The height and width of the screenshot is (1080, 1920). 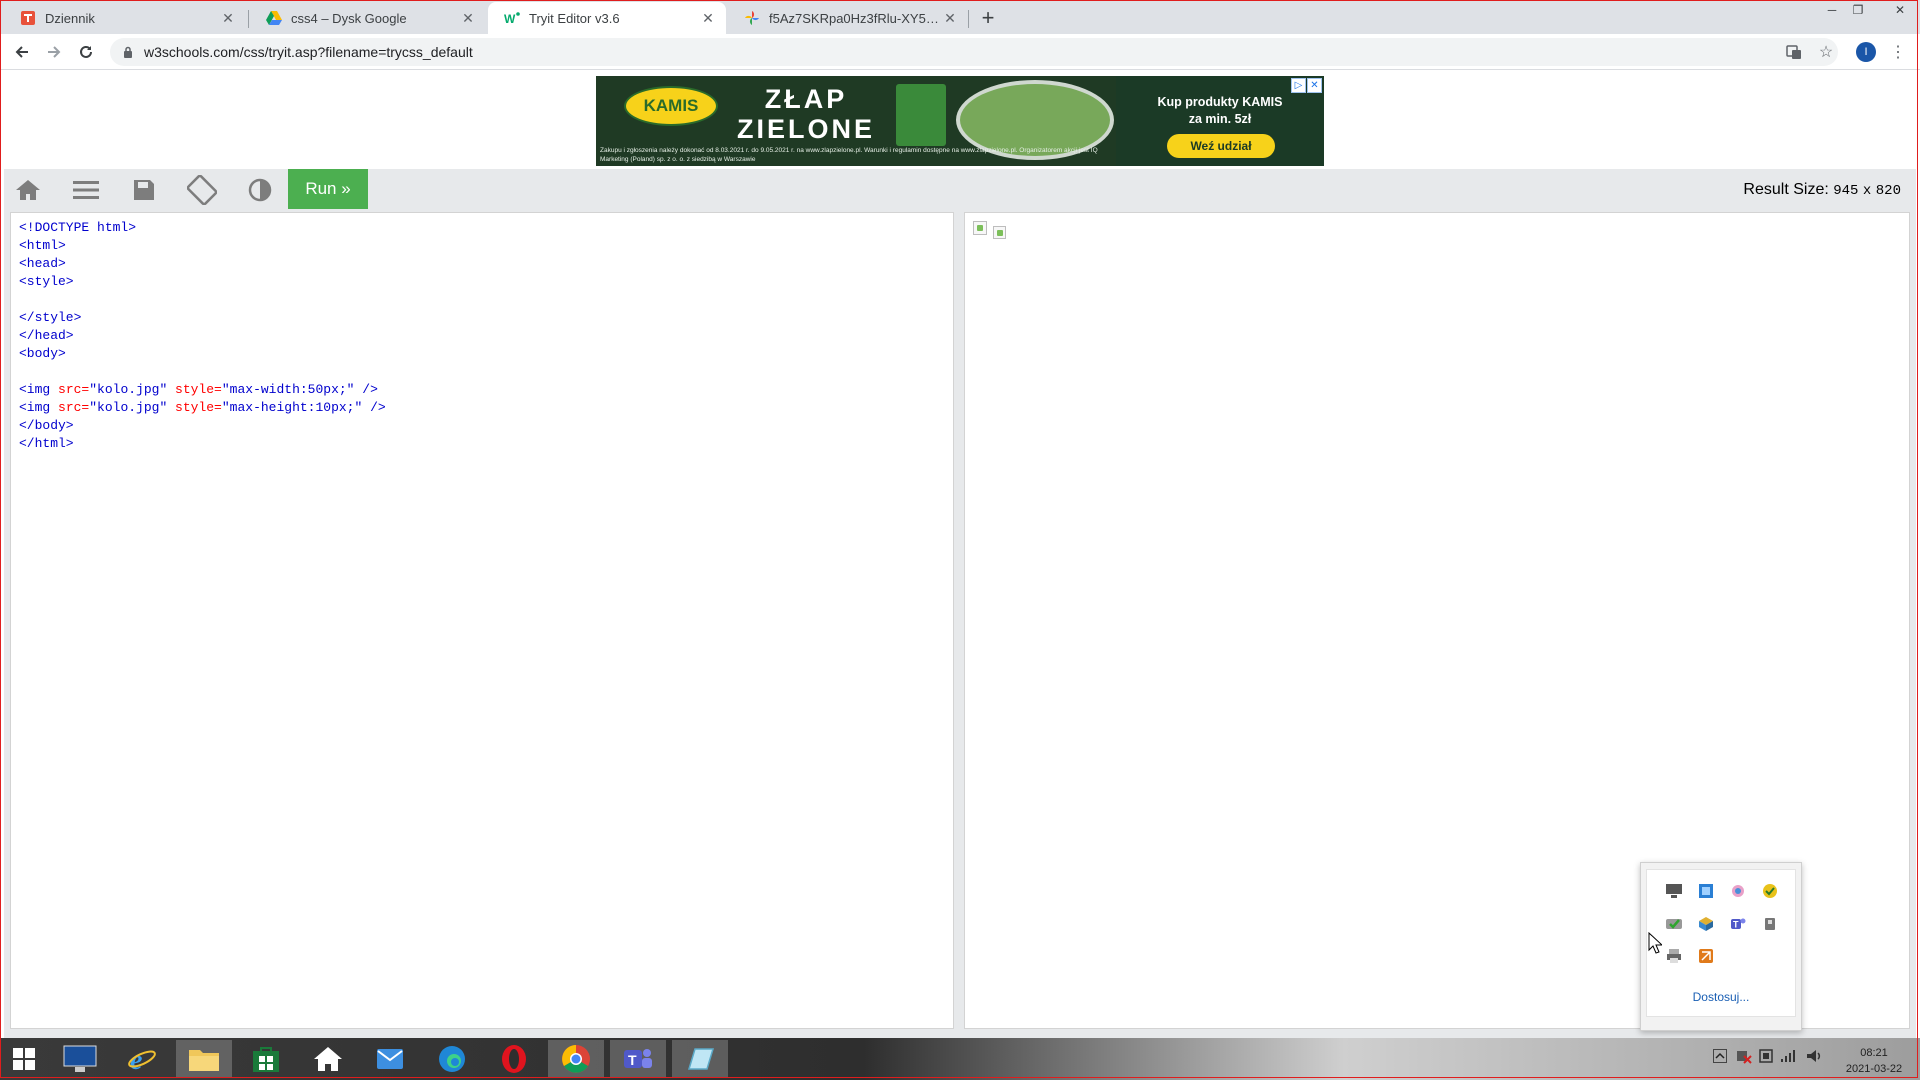 I want to click on forward-button, so click(x=54, y=52).